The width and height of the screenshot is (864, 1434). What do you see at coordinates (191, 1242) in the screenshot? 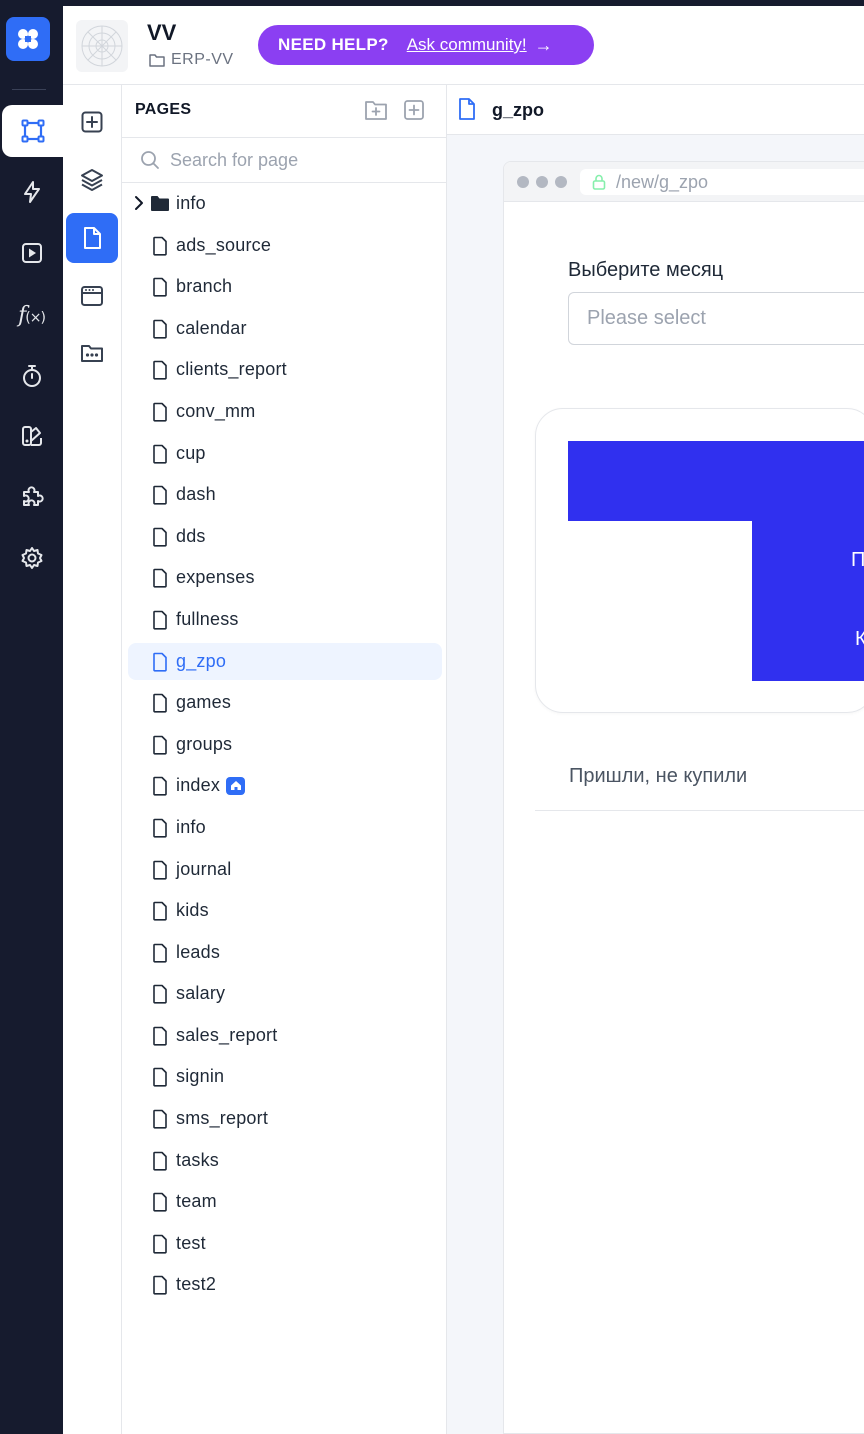
I see `page-item-label: test` at bounding box center [191, 1242].